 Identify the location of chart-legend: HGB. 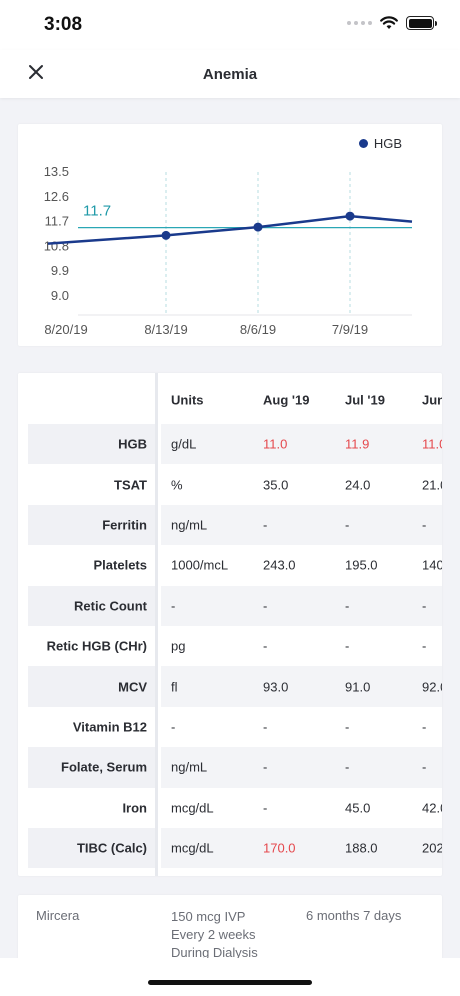
(380, 143).